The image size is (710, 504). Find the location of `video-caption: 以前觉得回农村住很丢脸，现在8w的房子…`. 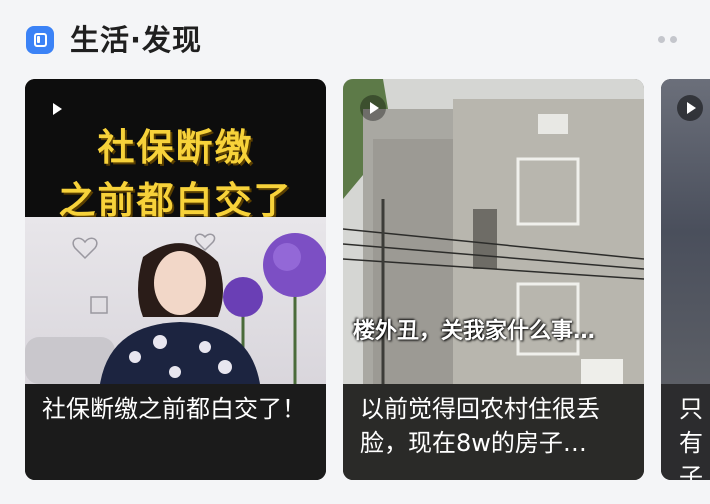

video-caption: 以前觉得回农村住很丢脸，现在8w的房子… is located at coordinates (493, 432).